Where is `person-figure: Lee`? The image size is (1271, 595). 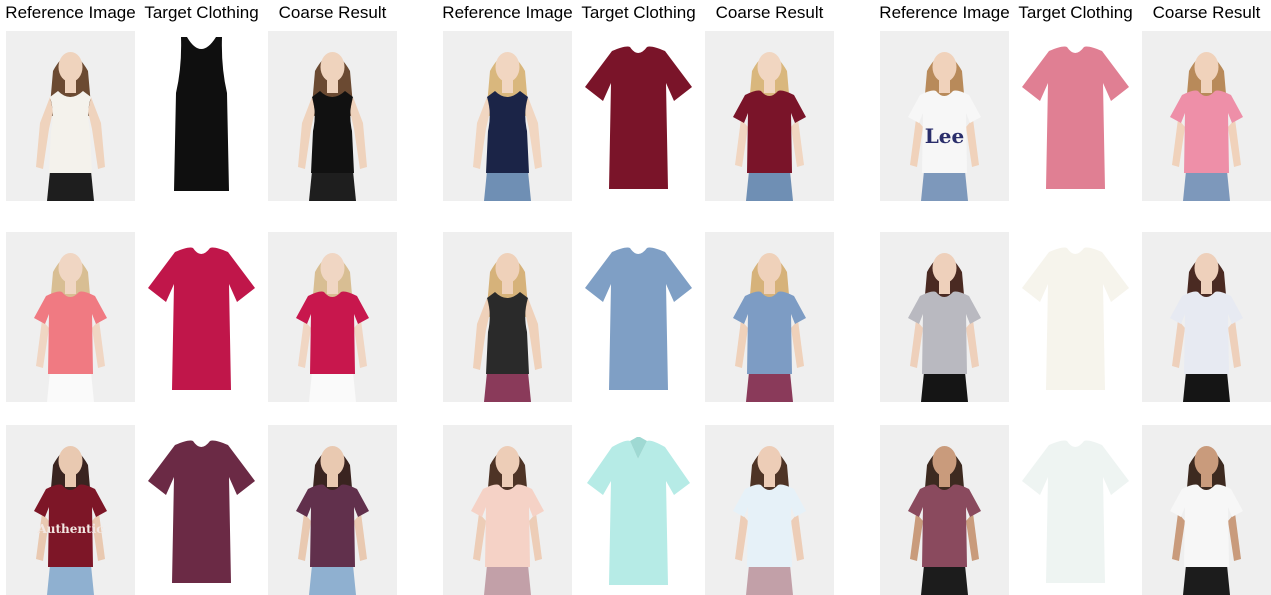 person-figure: Lee is located at coordinates (944, 116).